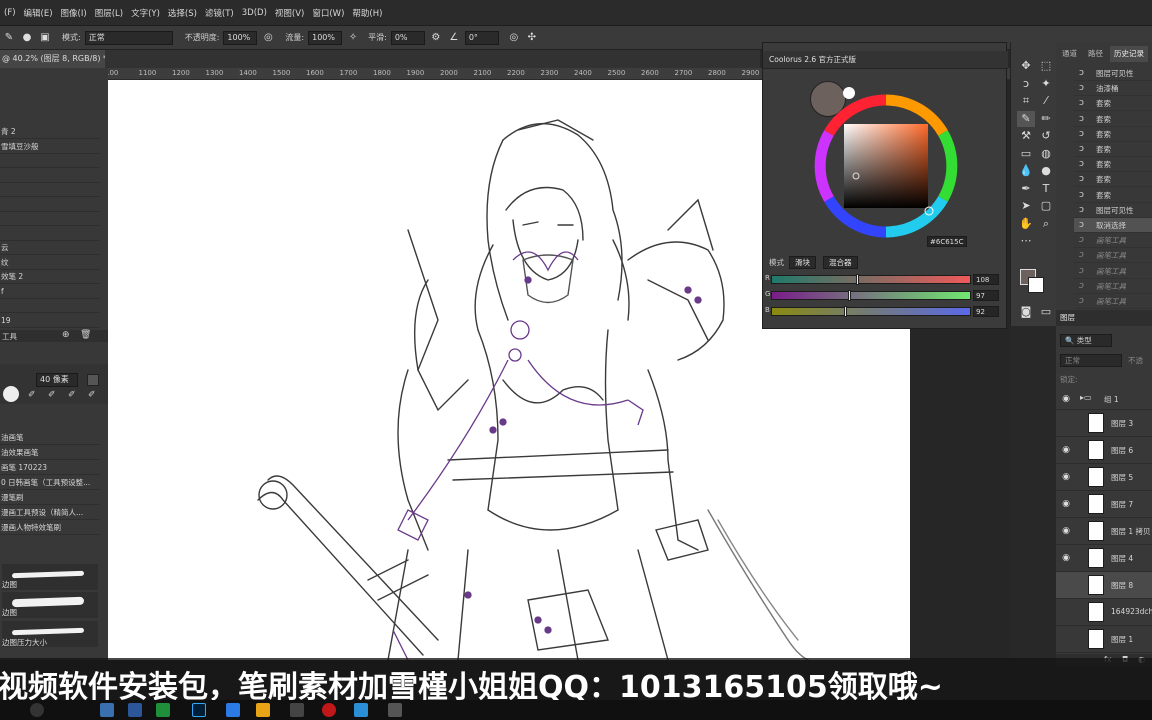 The height and width of the screenshot is (720, 1152). What do you see at coordinates (1026, 312) in the screenshot?
I see `quick-mask-icon: ◙` at bounding box center [1026, 312].